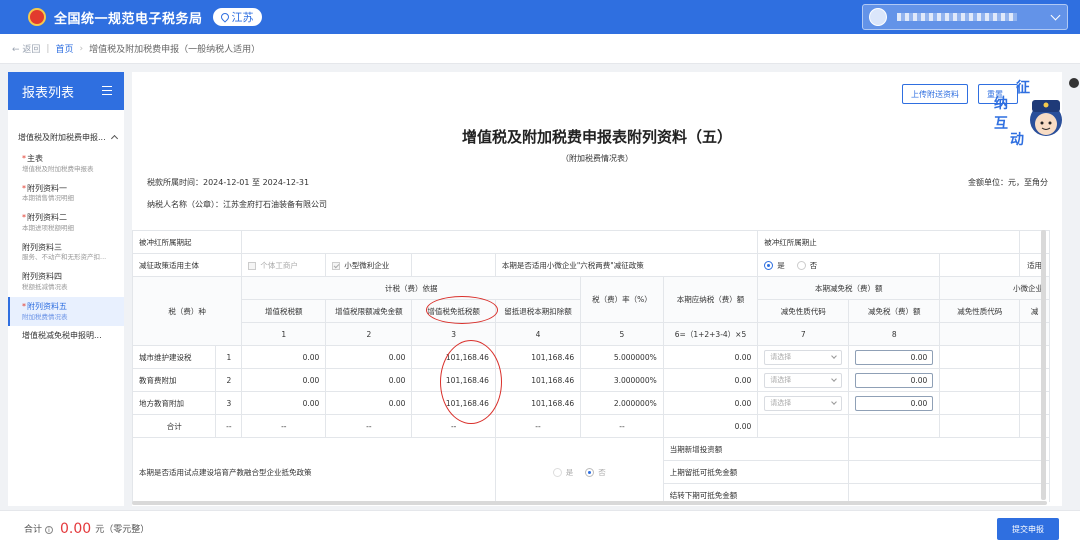 The height and width of the screenshot is (546, 1080). I want to click on pilot-question: 本期是否适用试点建设培育产教融合型企业抵免政策, so click(314, 469).